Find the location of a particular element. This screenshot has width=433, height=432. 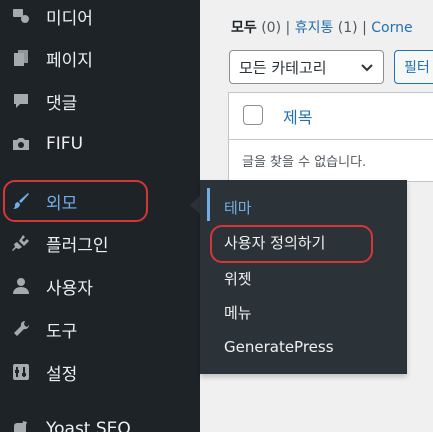

sidebar-item-media: 미디어 is located at coordinates (100, 18).